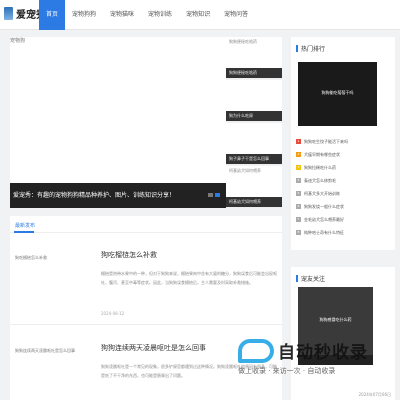 This screenshot has height=400, width=400. What do you see at coordinates (344, 193) in the screenshot?
I see `rank-item: 5 柯基犬多大开始训练` at bounding box center [344, 193].